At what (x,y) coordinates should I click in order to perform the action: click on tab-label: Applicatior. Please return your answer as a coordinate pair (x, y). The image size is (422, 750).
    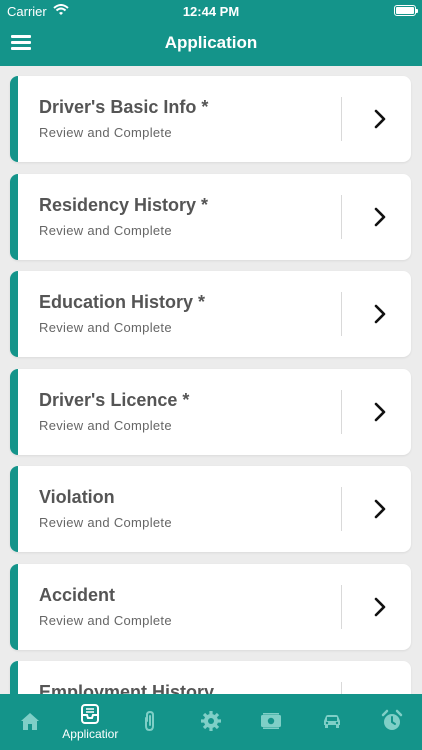
    Looking at the image, I should click on (90, 734).